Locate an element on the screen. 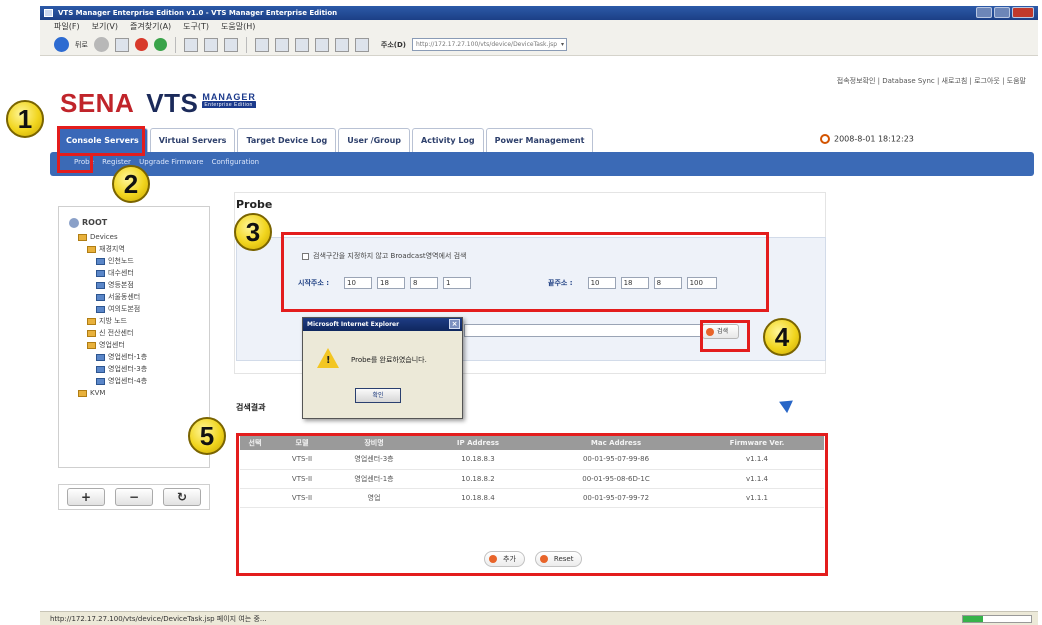 The image size is (1042, 625). probe-progress-field is located at coordinates (585, 330).